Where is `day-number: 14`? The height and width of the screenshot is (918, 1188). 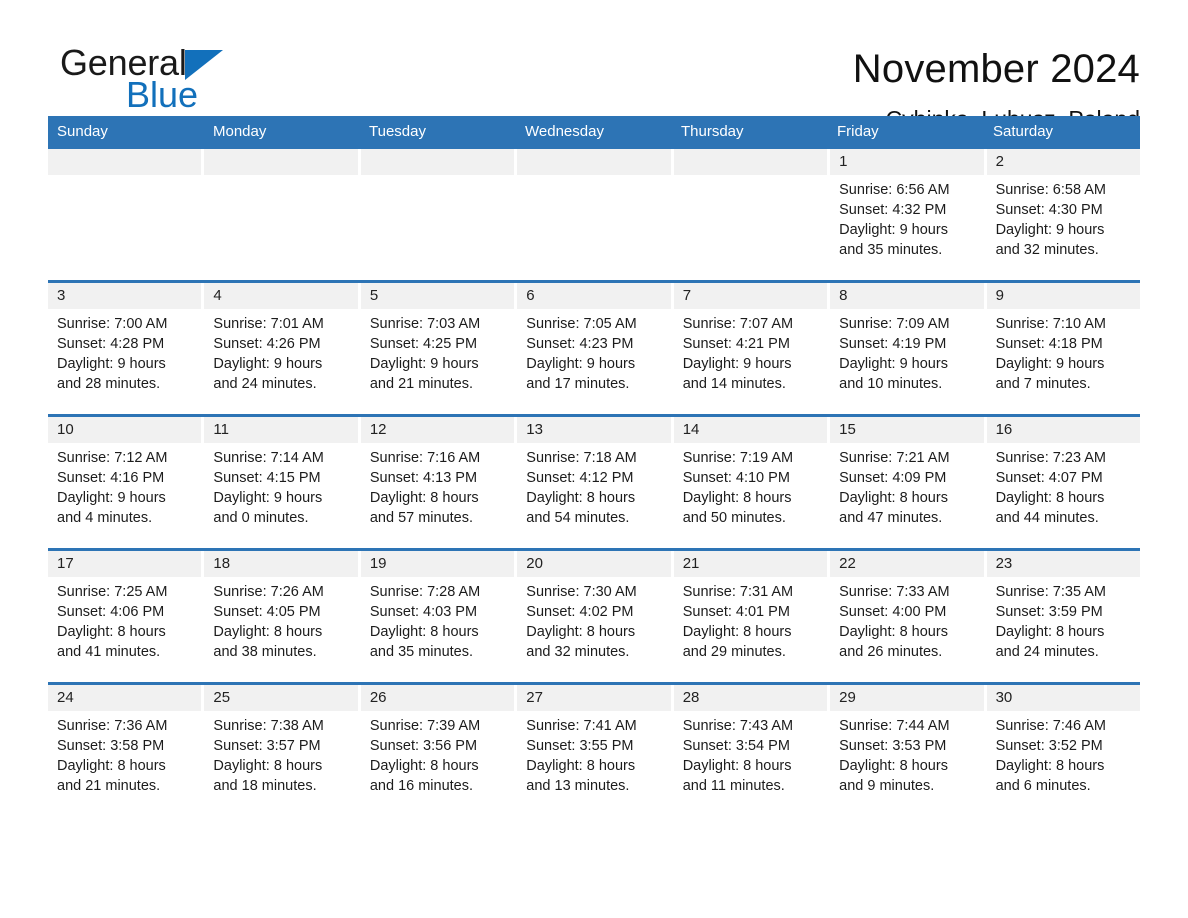 day-number: 14 is located at coordinates (691, 429).